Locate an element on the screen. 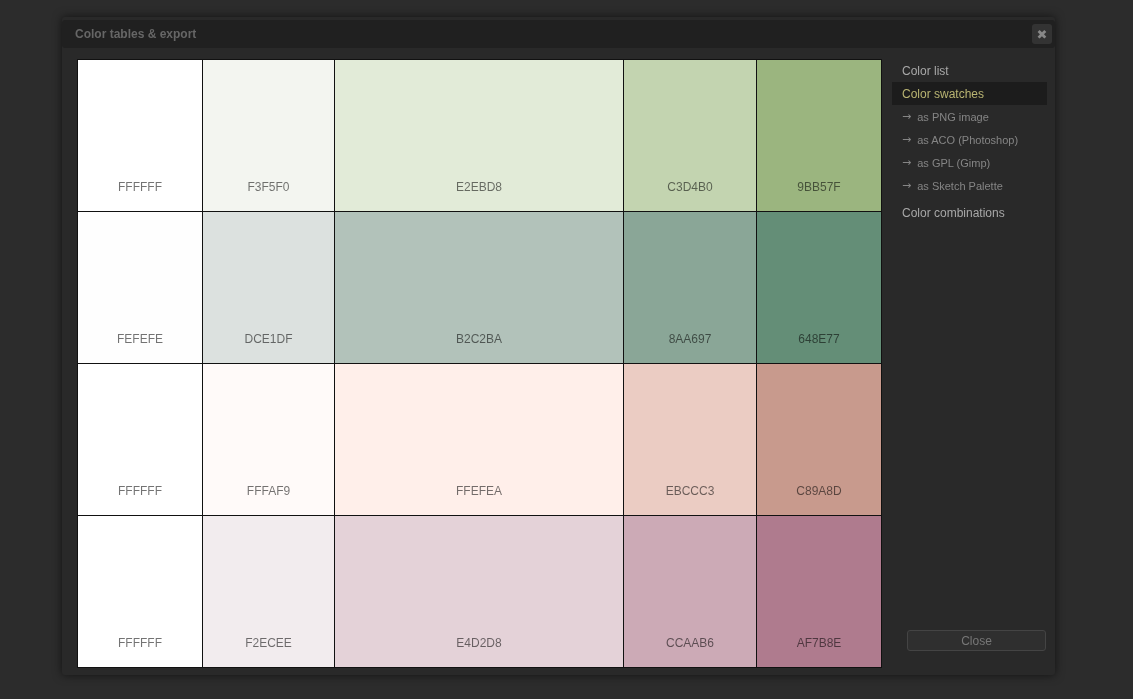 This screenshot has width=1133, height=699. hex-code: AF7B8E is located at coordinates (819, 643).